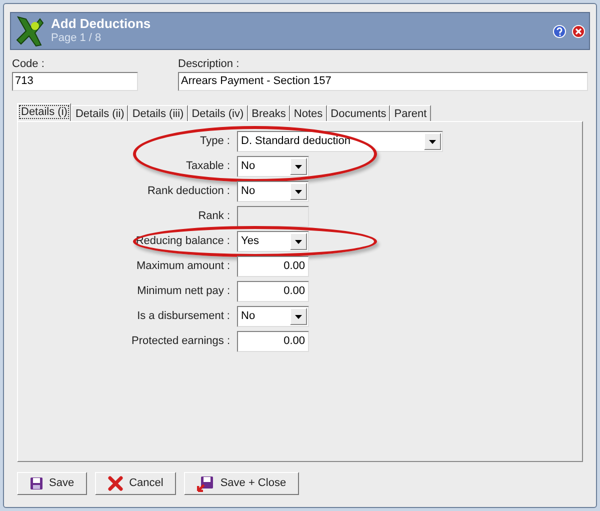 This screenshot has height=511, width=600. Describe the element at coordinates (242, 483) in the screenshot. I see `action-button: Save + Close` at that location.